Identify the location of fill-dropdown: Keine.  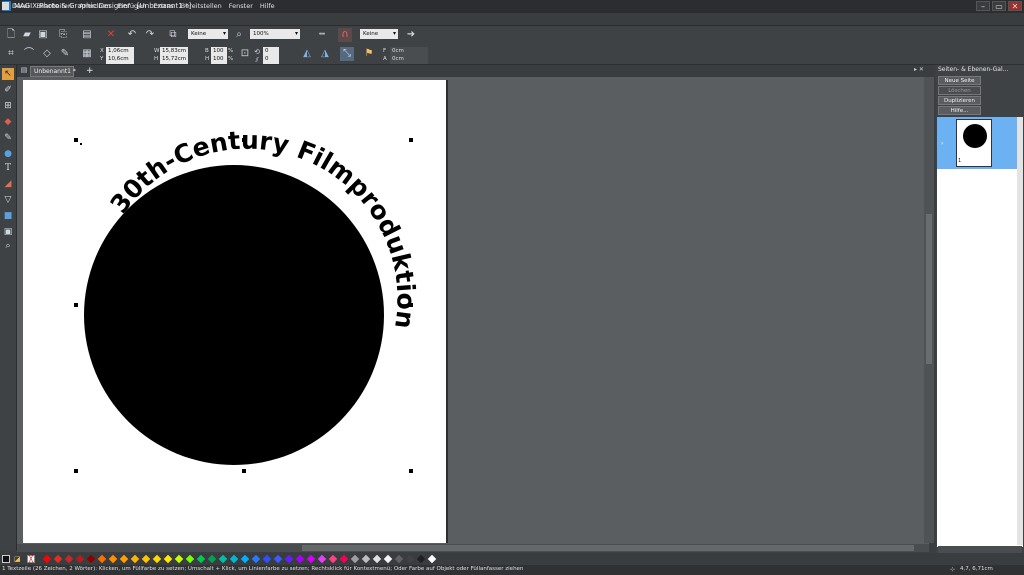
(208, 34).